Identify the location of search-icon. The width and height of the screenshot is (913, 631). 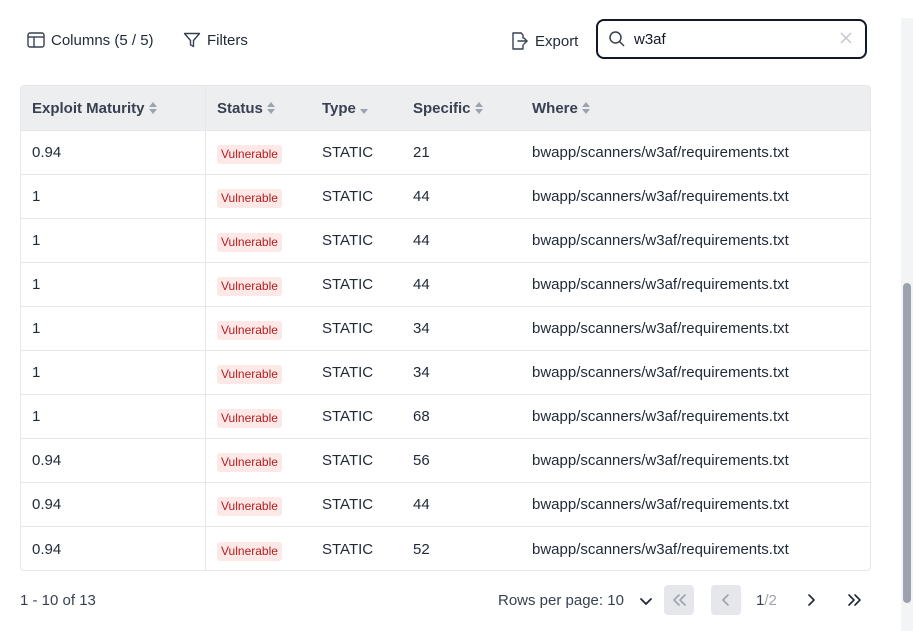
(617, 39).